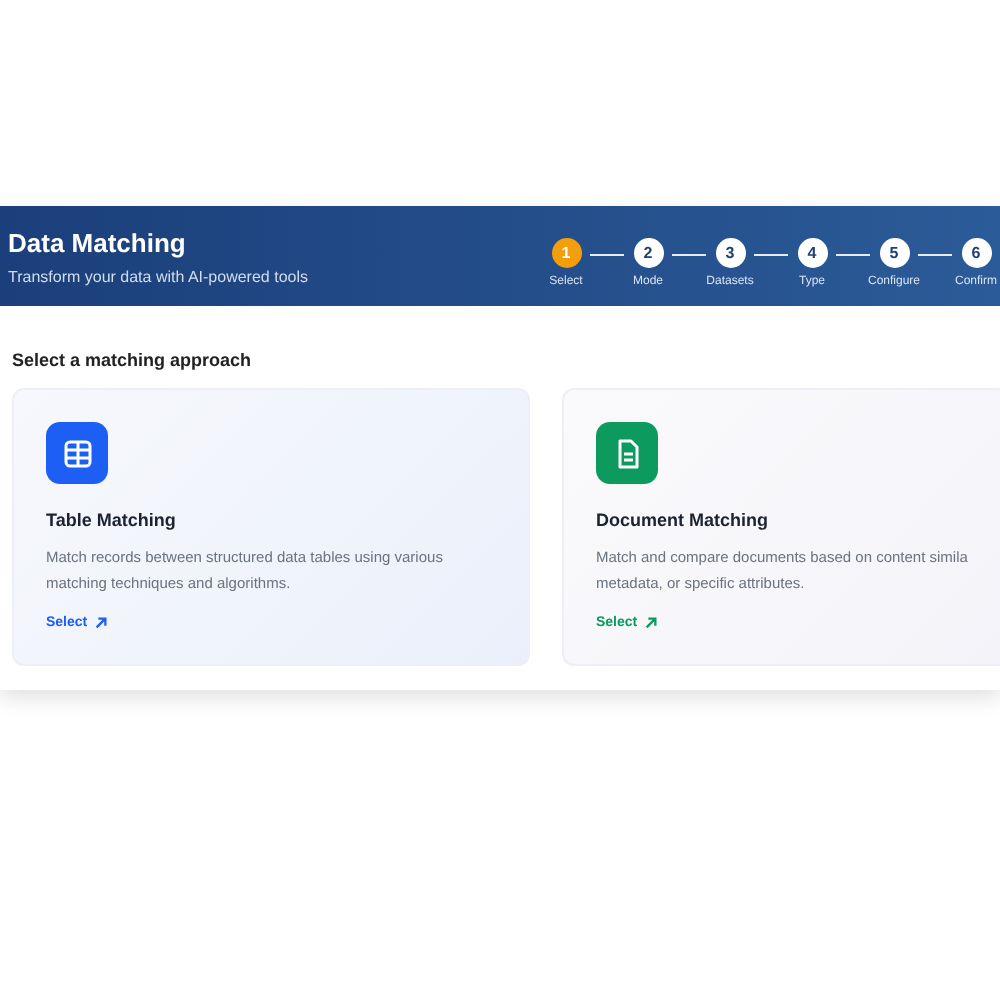  What do you see at coordinates (98, 242) in the screenshot?
I see `page-title: Data Matching` at bounding box center [98, 242].